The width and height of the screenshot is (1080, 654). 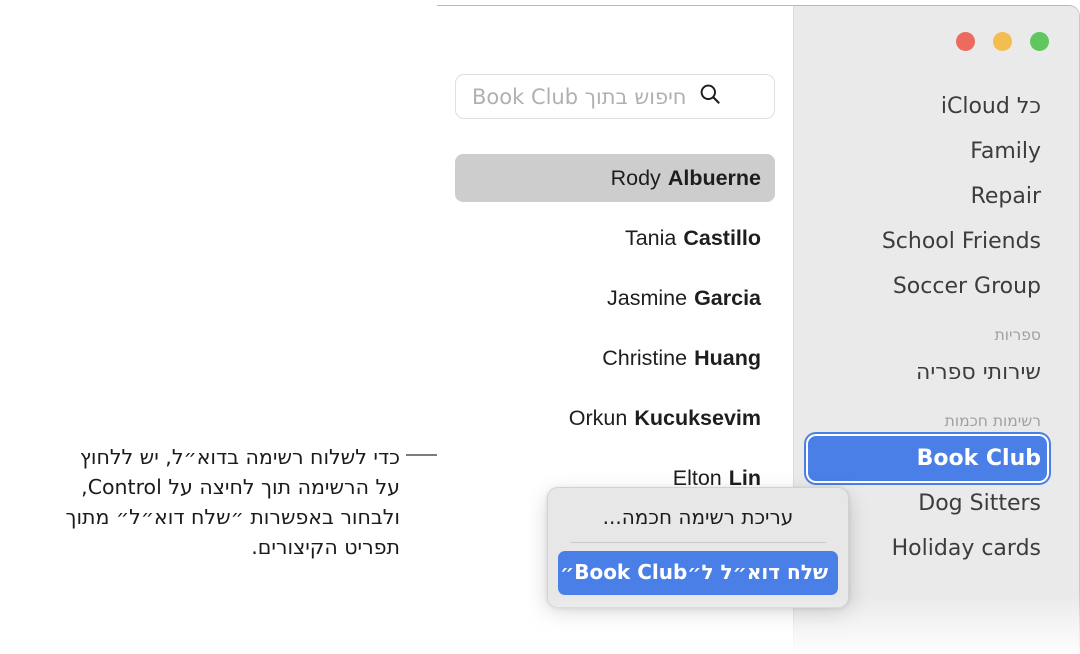 I want to click on contact-first-name: Orkun, so click(x=598, y=417).